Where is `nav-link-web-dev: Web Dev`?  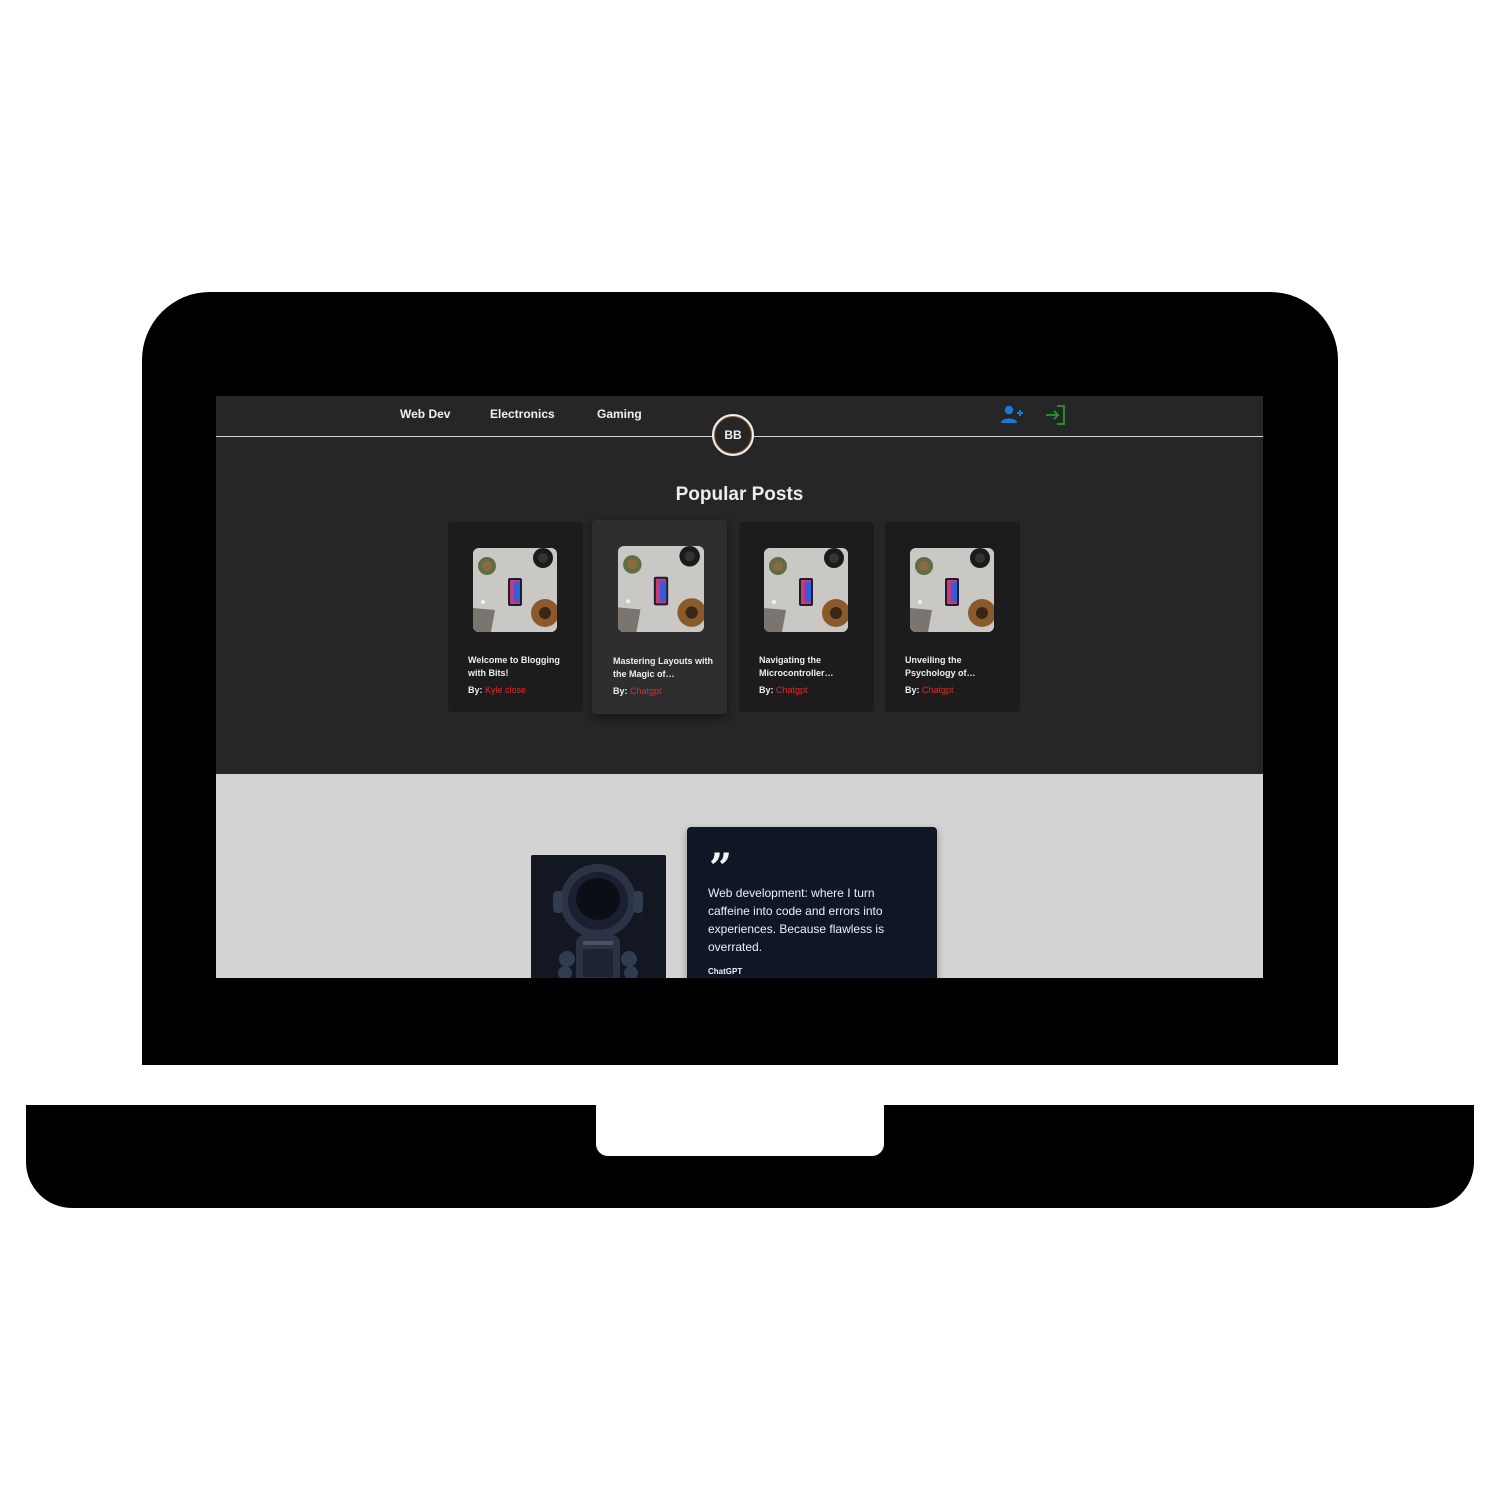 nav-link-web-dev: Web Dev is located at coordinates (425, 414).